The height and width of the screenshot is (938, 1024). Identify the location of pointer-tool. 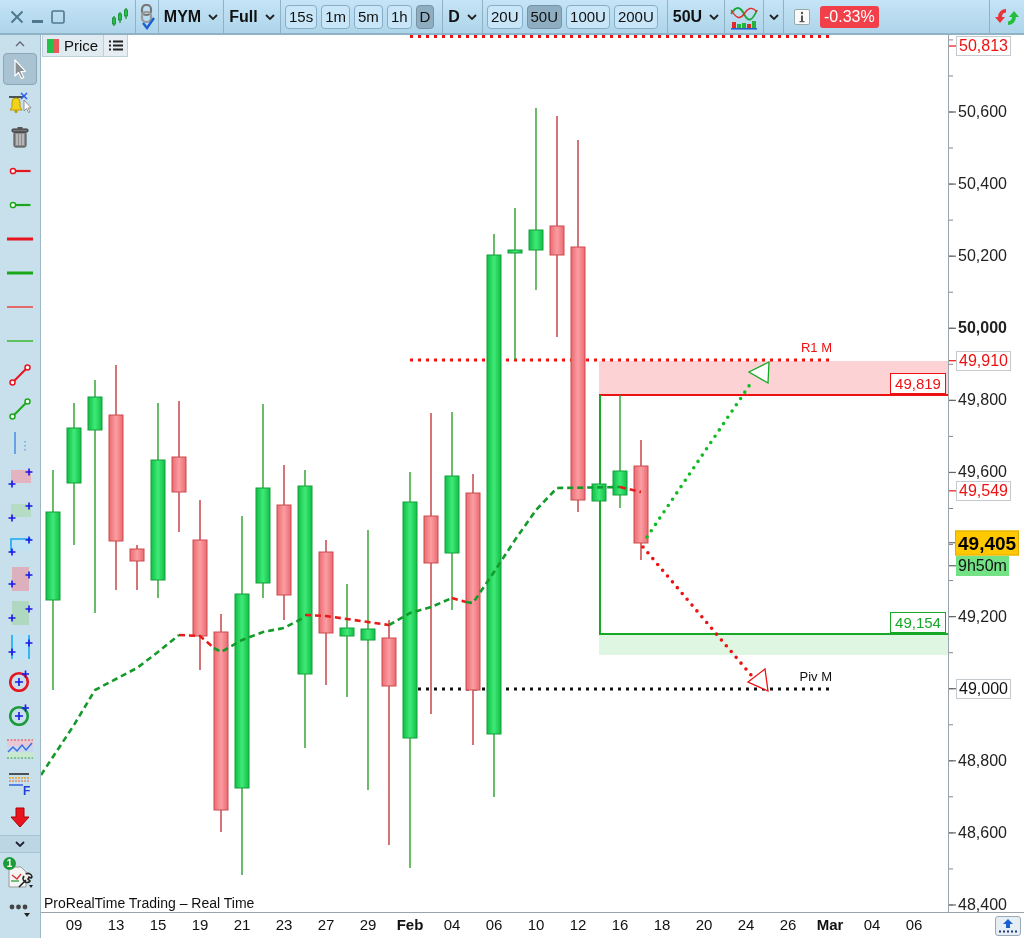
(20, 69).